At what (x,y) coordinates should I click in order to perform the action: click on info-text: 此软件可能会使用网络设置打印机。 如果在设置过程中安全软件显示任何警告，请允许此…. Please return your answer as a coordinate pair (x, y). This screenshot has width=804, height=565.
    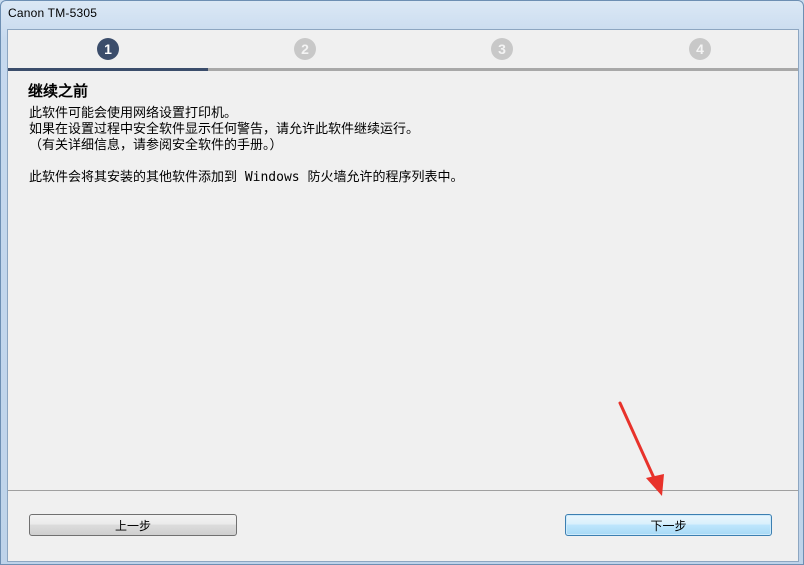
    Looking at the image, I should click on (246, 146).